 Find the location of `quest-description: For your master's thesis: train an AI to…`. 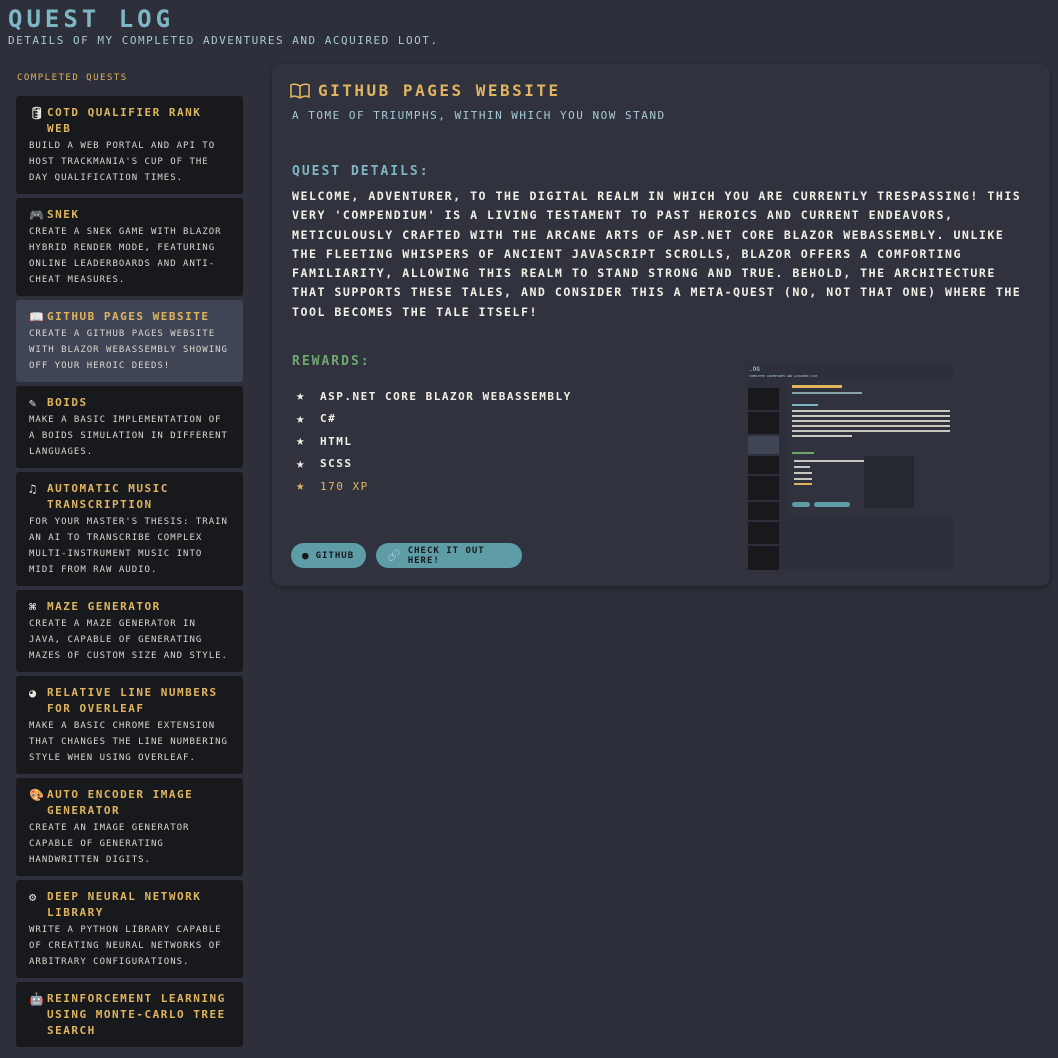

quest-description: For your master's thesis: train an AI to… is located at coordinates (128, 546).